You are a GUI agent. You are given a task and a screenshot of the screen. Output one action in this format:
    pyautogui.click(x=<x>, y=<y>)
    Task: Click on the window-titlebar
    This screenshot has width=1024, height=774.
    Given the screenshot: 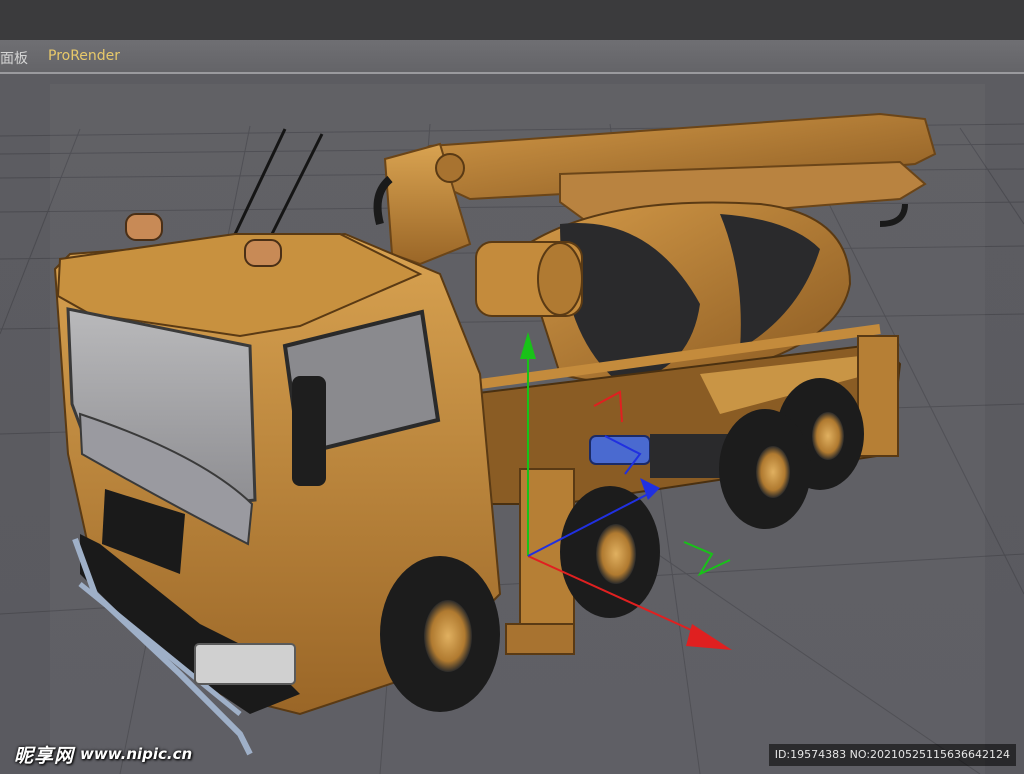 What is the action you would take?
    pyautogui.click(x=512, y=20)
    